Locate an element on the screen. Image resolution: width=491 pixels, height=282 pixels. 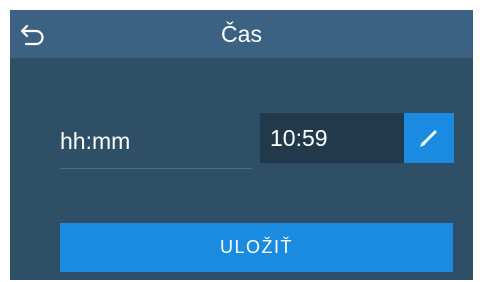
time-format-label: hh:mm is located at coordinates (95, 141).